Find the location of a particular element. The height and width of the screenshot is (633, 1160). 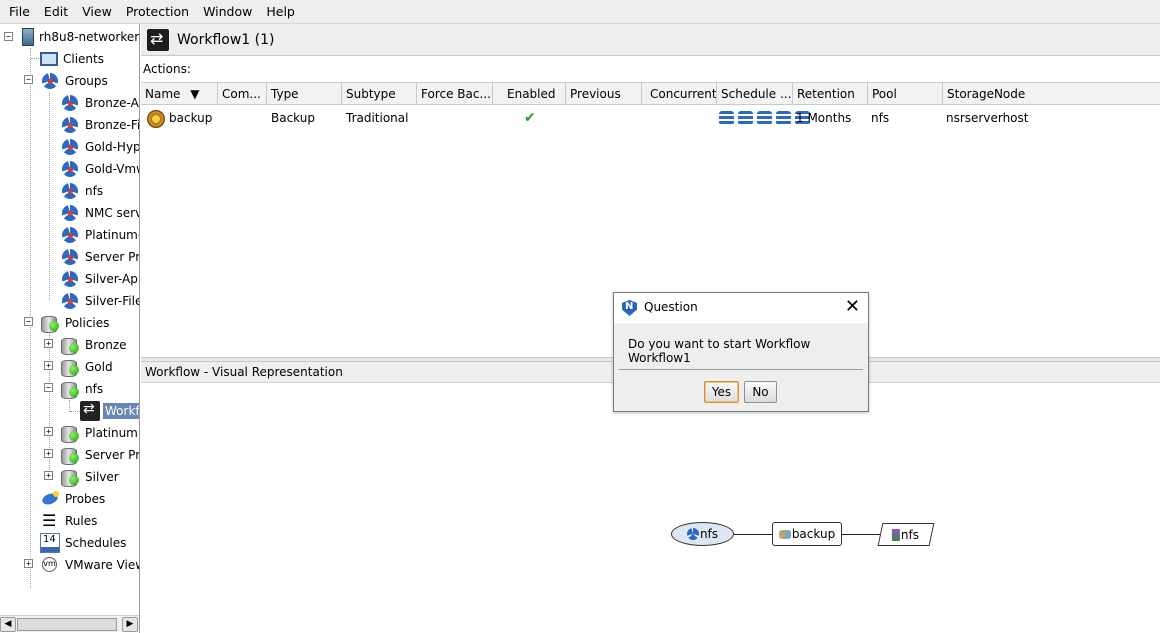

tree-item-vmware: VMware View is located at coordinates (89, 565).